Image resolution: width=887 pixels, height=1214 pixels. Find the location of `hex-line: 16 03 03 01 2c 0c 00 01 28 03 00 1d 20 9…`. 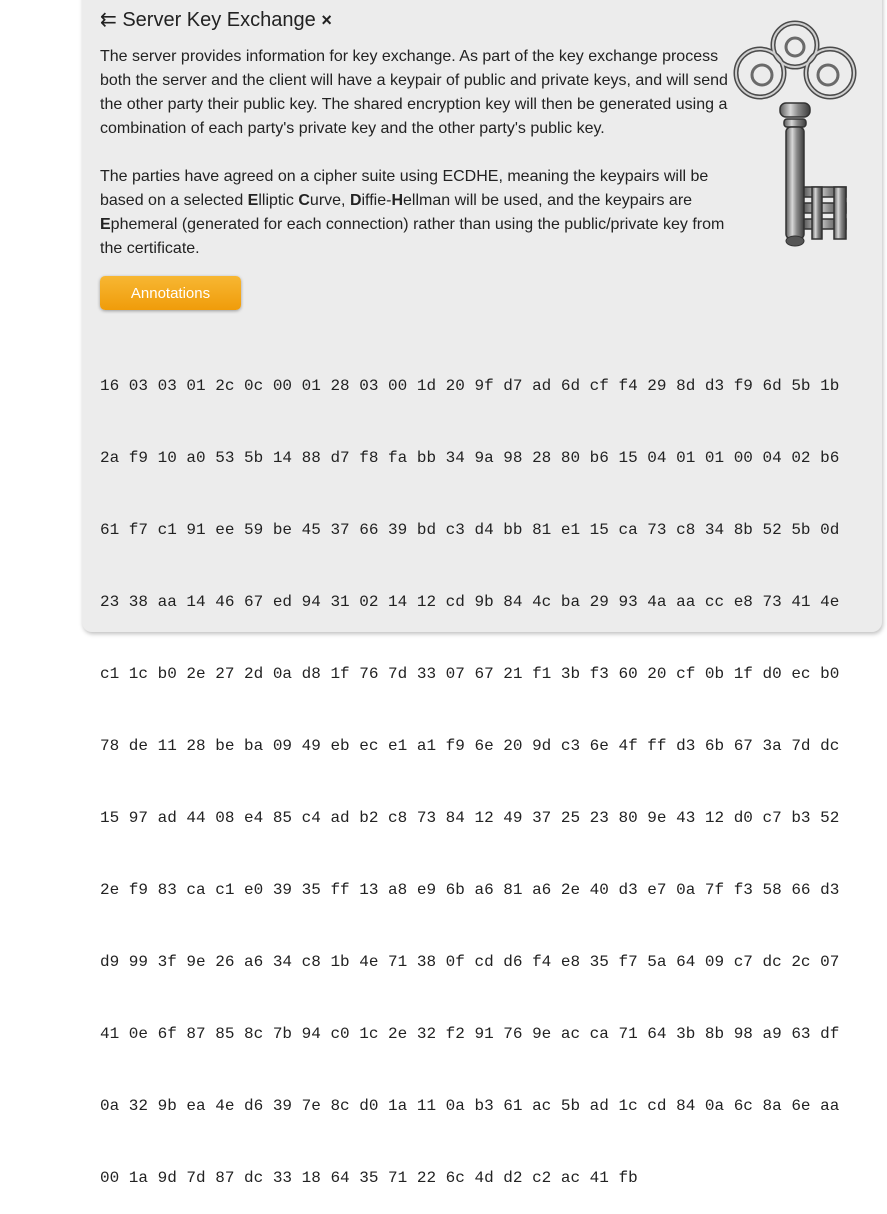

hex-line: 16 03 03 01 2c 0c 00 01 28 03 00 1d 20 9… is located at coordinates (470, 386).